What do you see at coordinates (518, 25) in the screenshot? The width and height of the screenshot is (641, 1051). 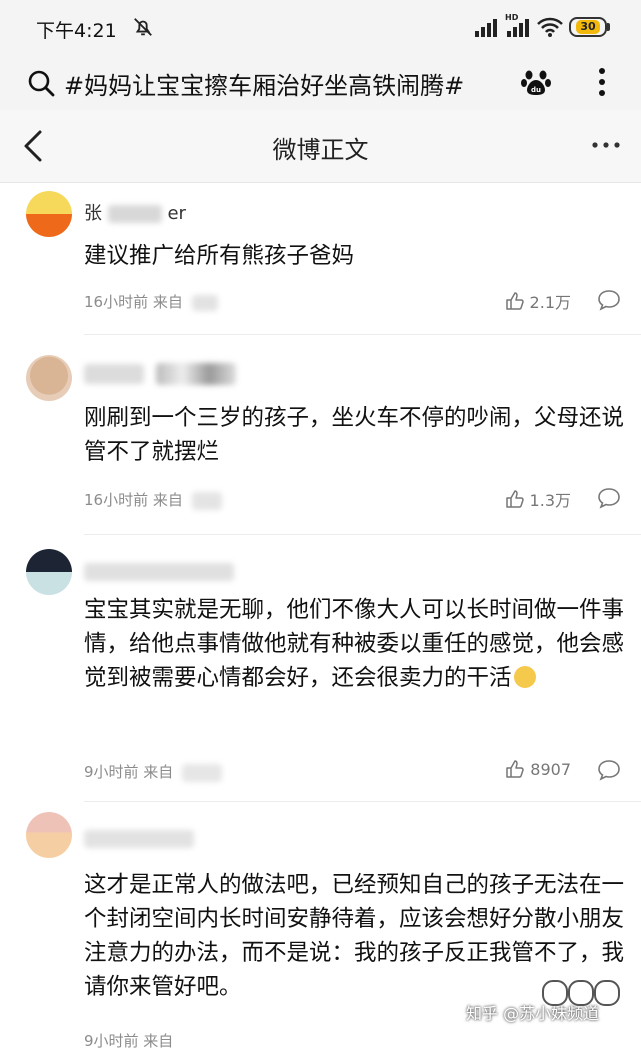 I see `signal-hd-icon: HD` at bounding box center [518, 25].